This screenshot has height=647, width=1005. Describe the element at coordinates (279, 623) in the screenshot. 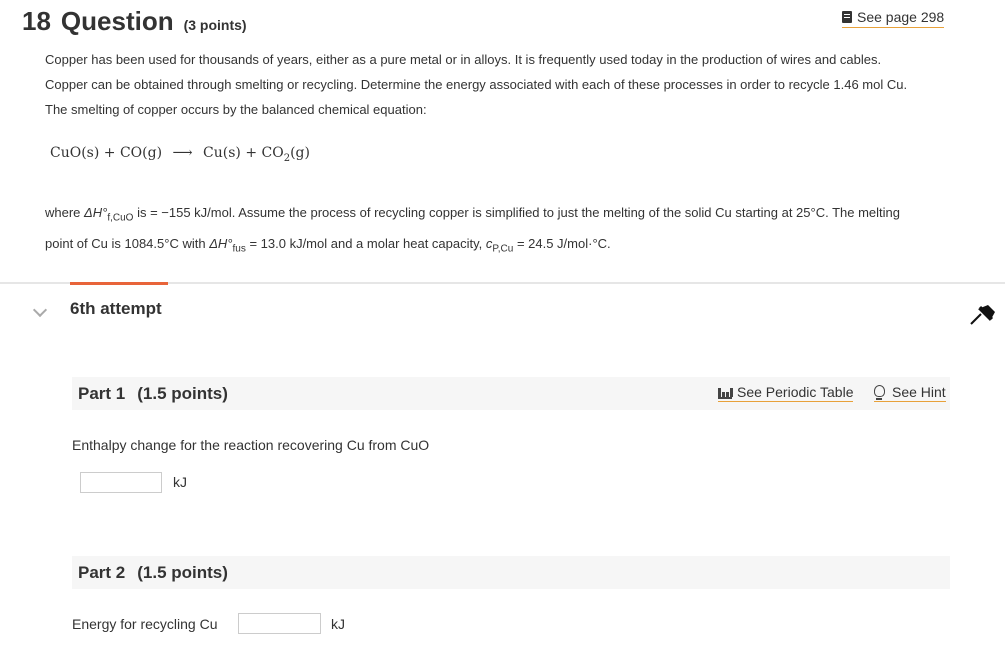

I see `part2-answer-input` at that location.